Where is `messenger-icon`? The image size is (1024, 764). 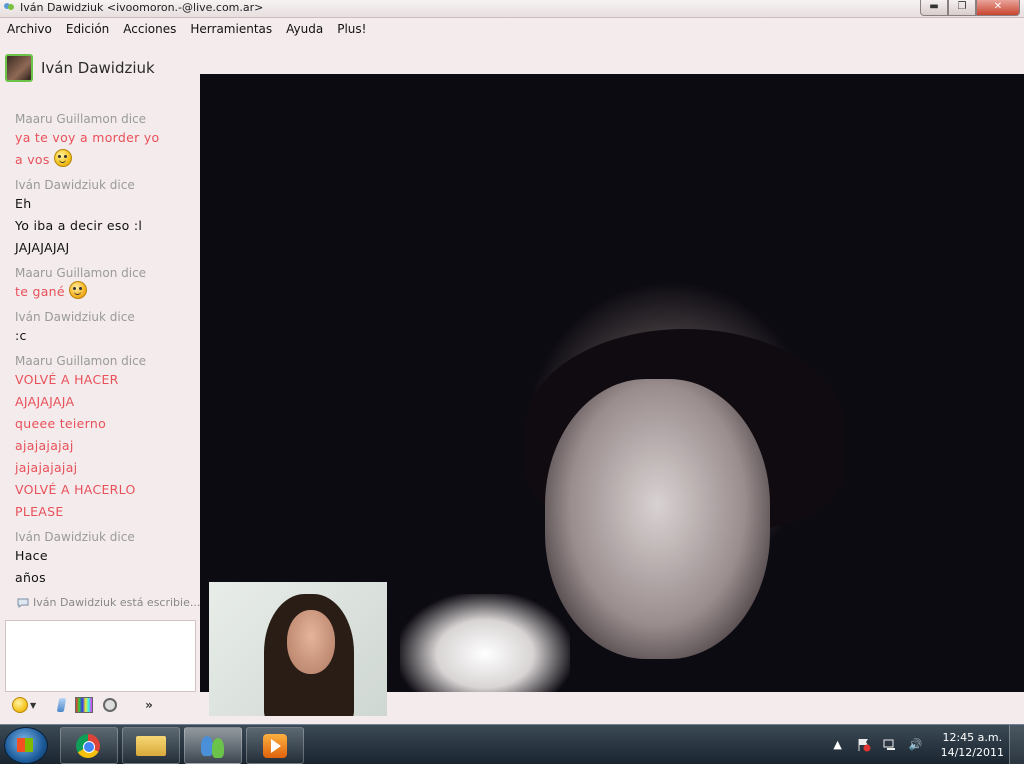 messenger-icon is located at coordinates (213, 746).